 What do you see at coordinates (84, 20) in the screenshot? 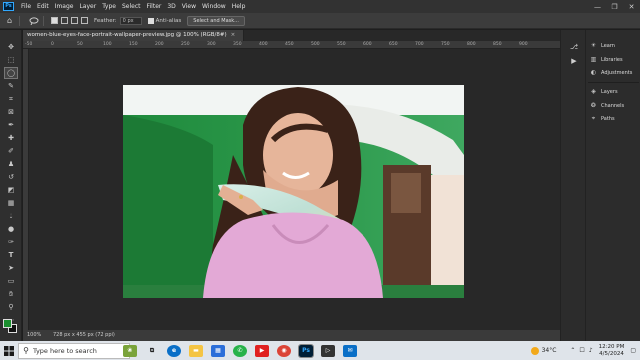
I see `intersect-selection-icon` at bounding box center [84, 20].